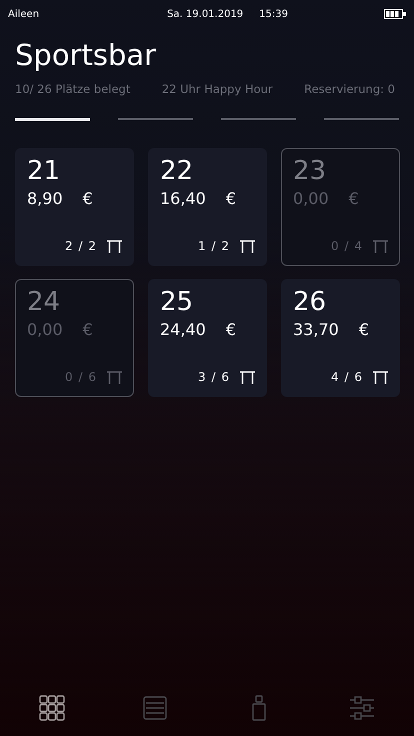 The image size is (414, 736). What do you see at coordinates (44, 171) in the screenshot?
I see `table-number: 21` at bounding box center [44, 171].